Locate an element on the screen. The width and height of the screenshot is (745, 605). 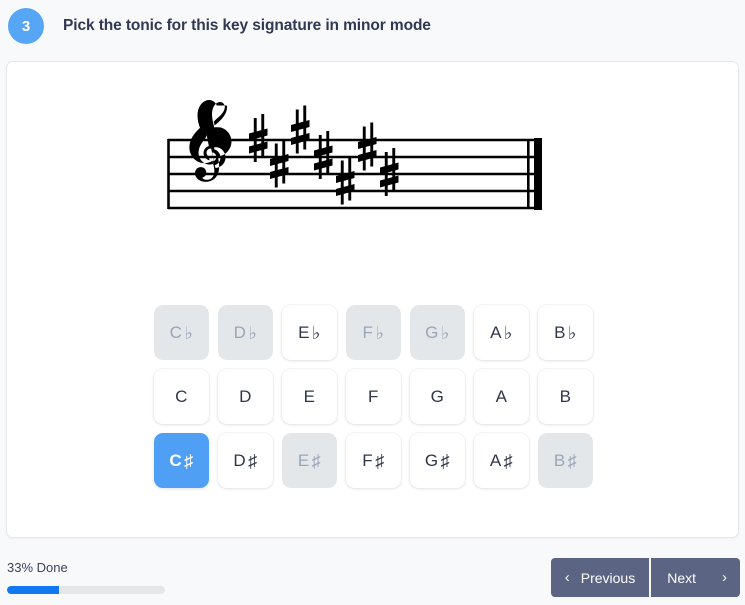
sharp-c-sharp is located at coordinates (278, 163).